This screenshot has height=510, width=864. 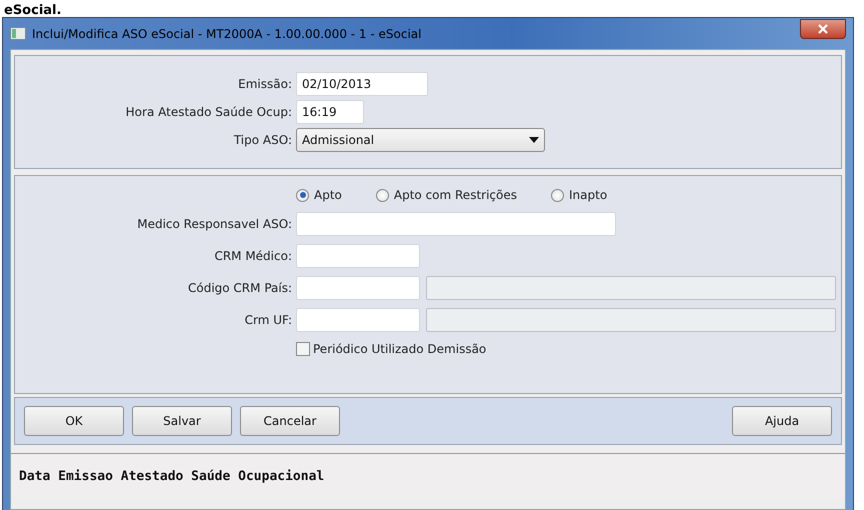 I want to click on dialog-button: Cancelar, so click(x=290, y=421).